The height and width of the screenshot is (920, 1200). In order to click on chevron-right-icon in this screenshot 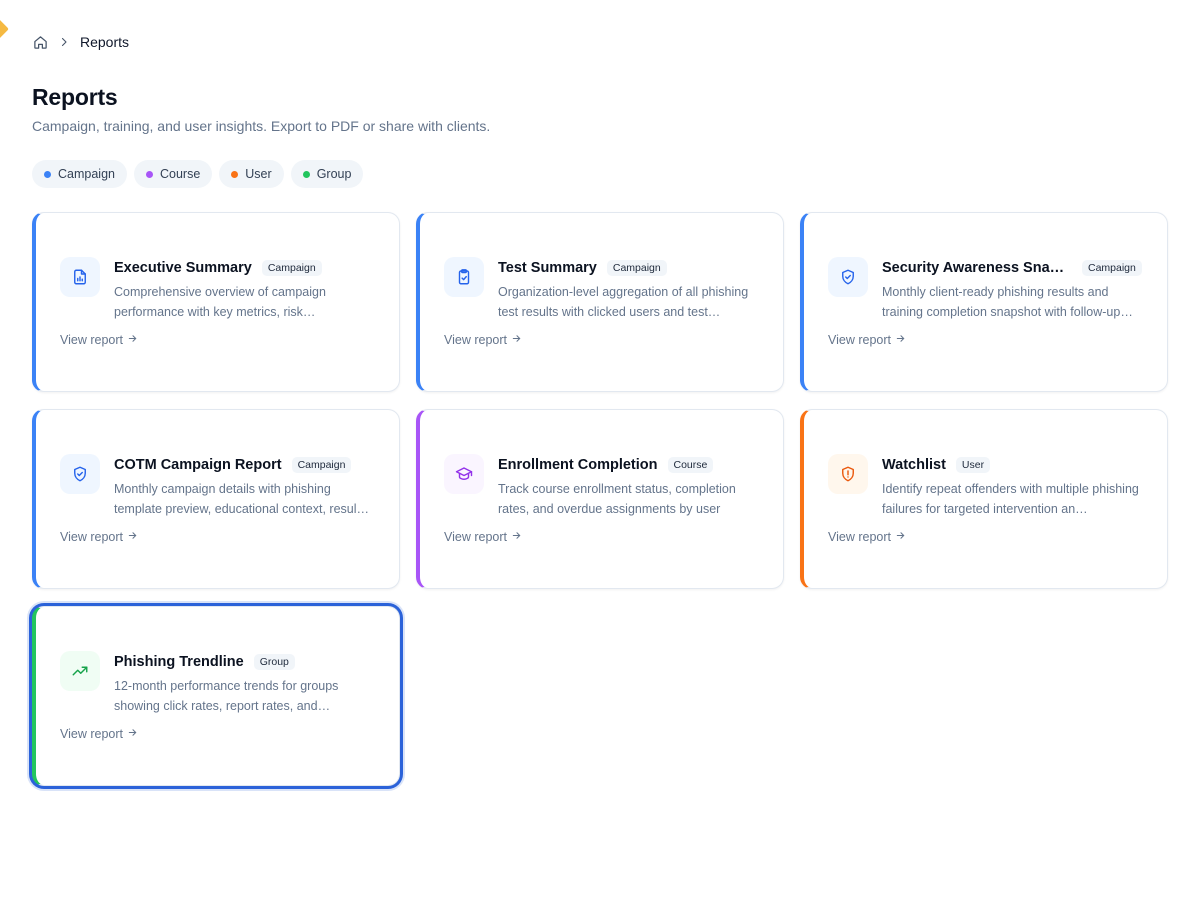, I will do `click(64, 42)`.